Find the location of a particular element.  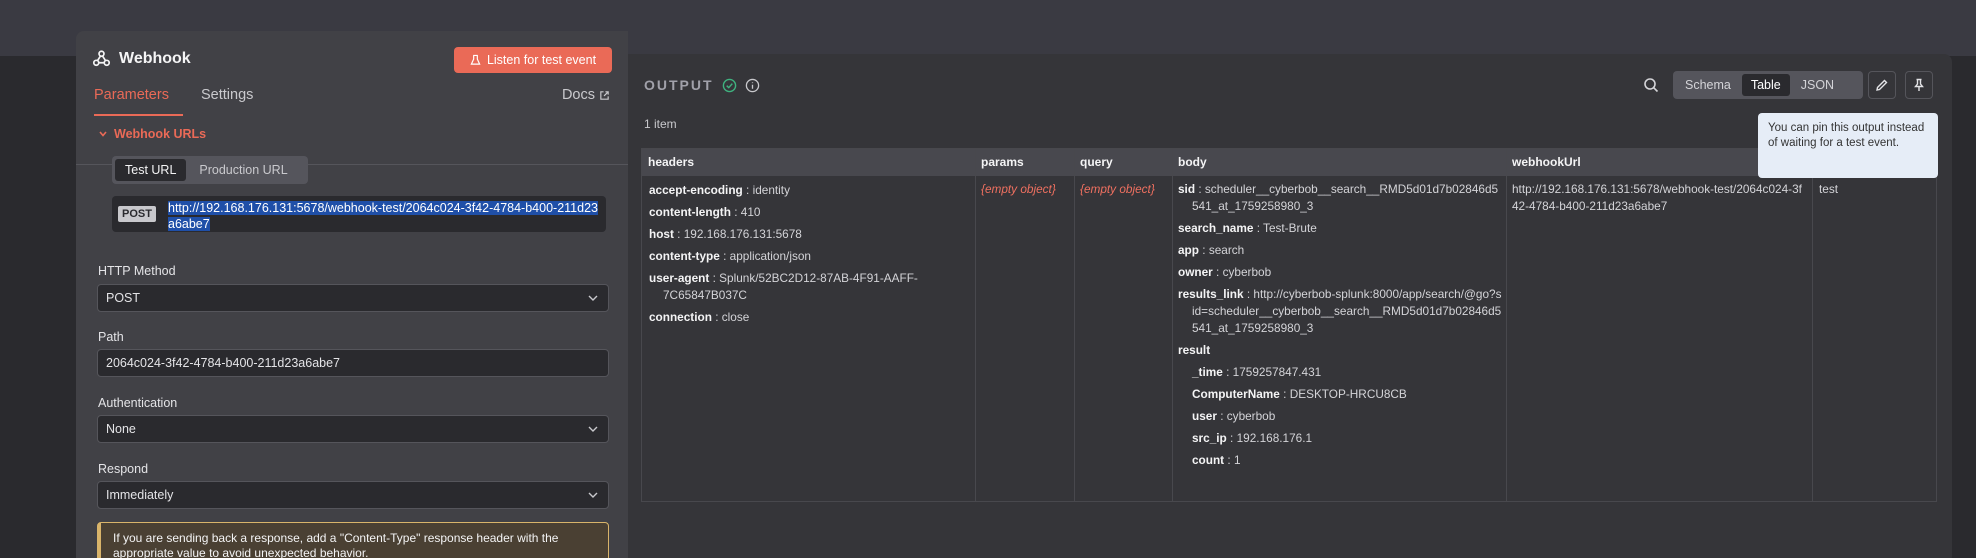

kv-key: search_name is located at coordinates (1216, 228).